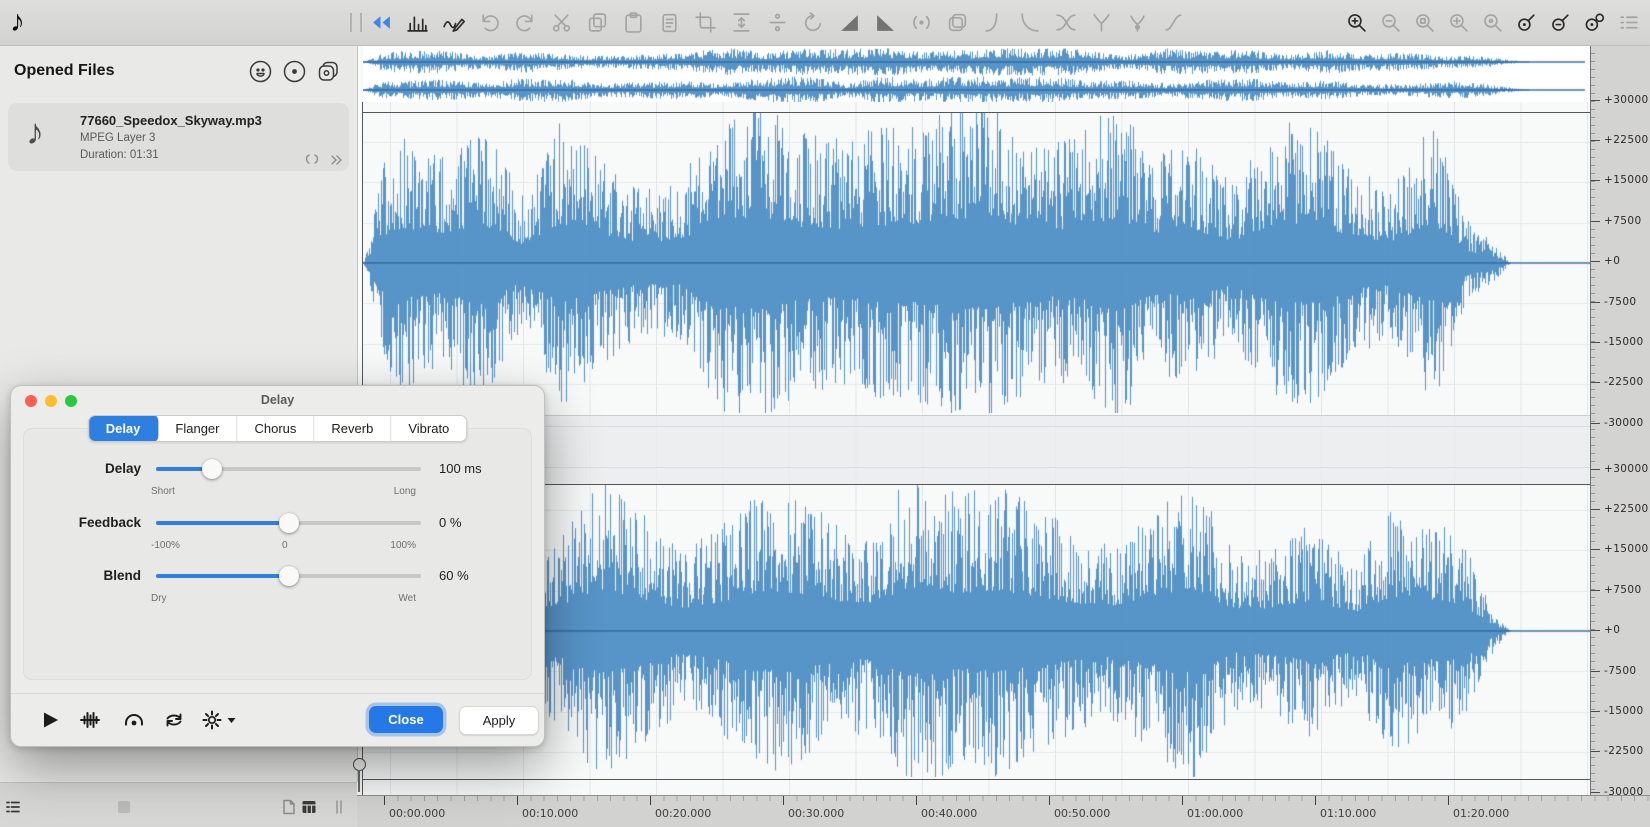  I want to click on vertical-zoom-in-icon, so click(1526, 22).